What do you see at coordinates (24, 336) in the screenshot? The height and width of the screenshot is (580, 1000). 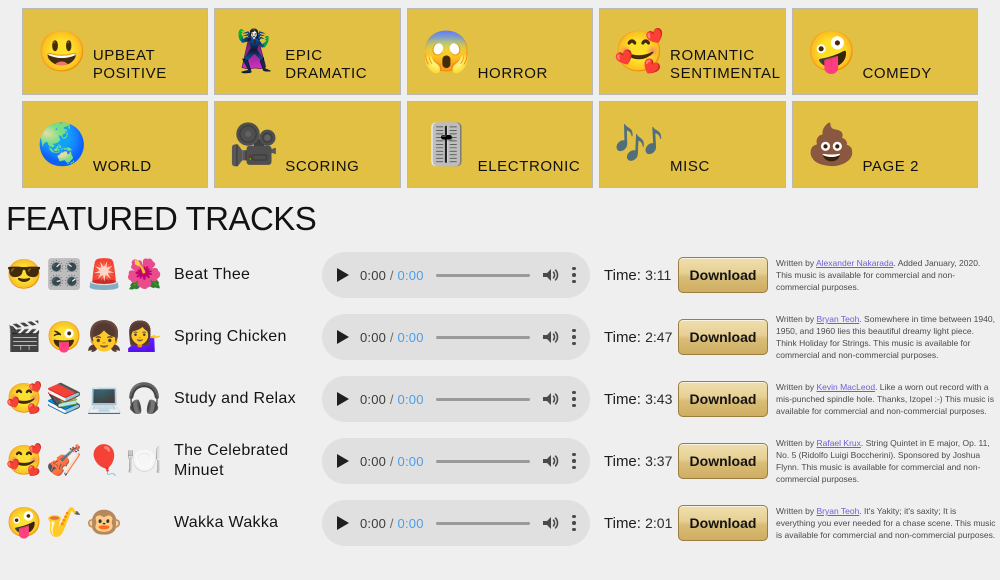 I see `track-emoji: 🎬` at bounding box center [24, 336].